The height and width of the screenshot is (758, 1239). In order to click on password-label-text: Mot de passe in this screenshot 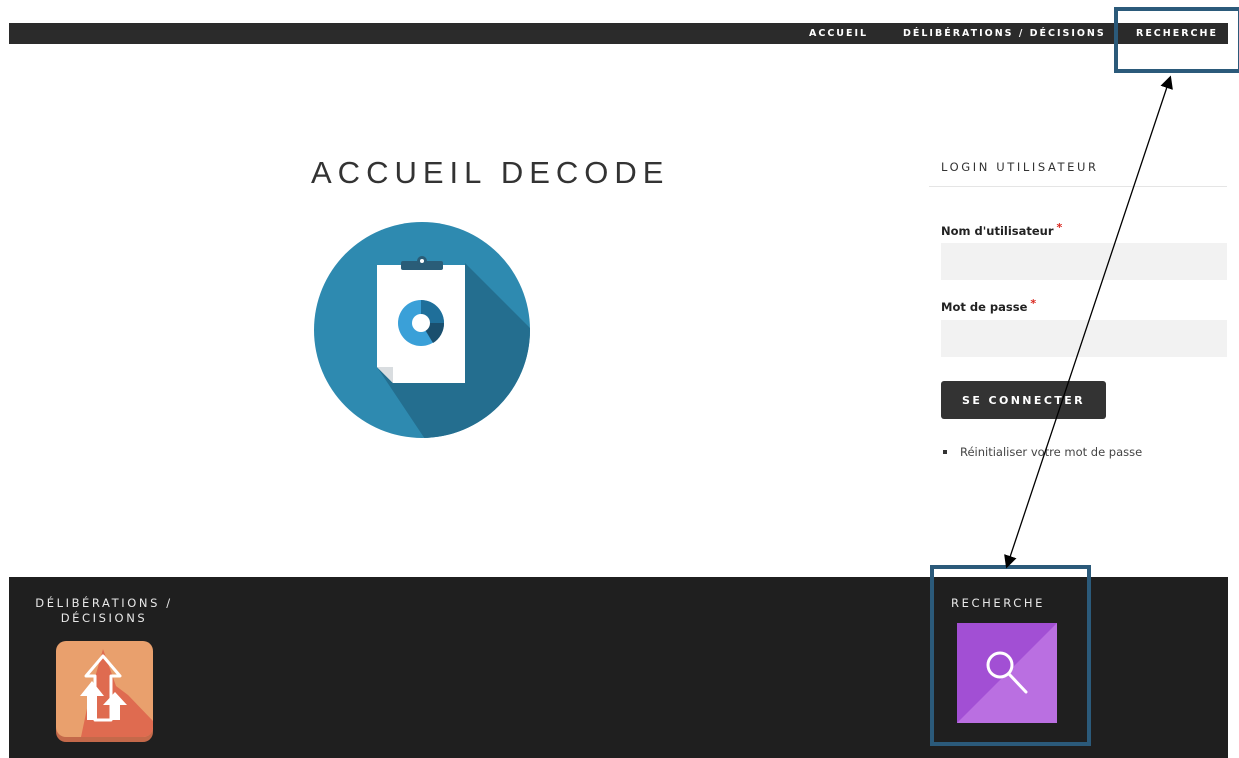, I will do `click(984, 307)`.